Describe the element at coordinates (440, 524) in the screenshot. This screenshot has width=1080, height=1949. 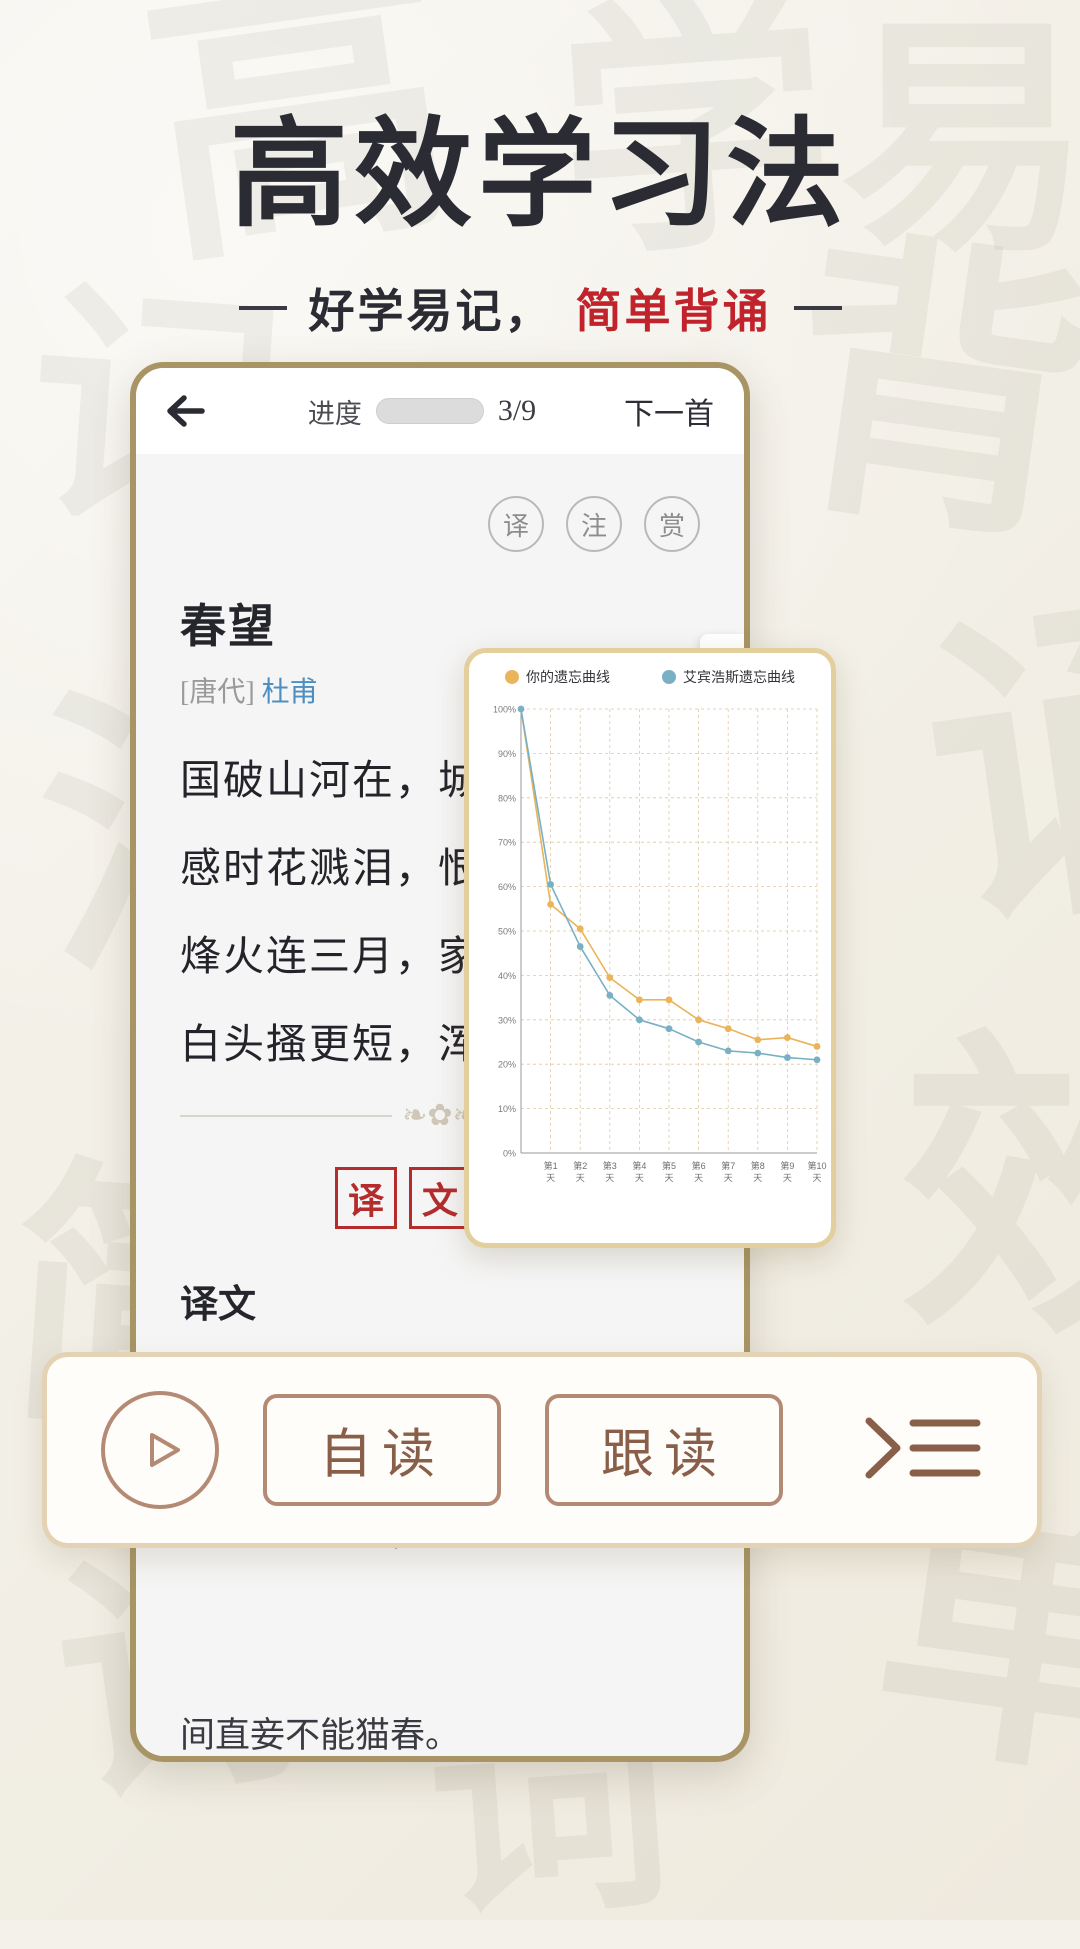
I see `tool-row: 译 注 赏` at that location.